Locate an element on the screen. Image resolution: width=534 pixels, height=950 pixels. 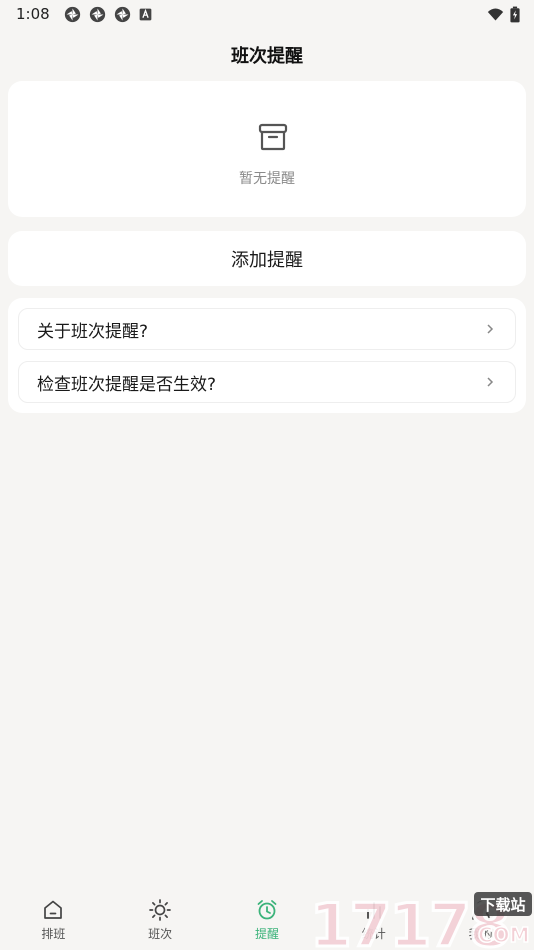
faq-item-about: 关于班次提醒? is located at coordinates (267, 329).